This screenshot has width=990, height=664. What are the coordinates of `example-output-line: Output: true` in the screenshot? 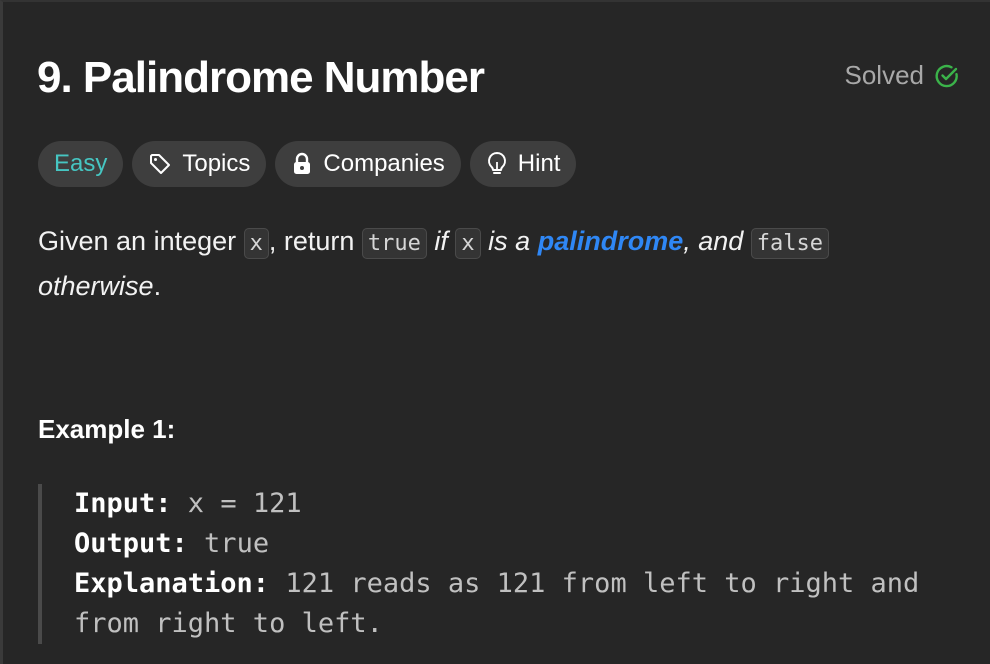 It's located at (521, 544).